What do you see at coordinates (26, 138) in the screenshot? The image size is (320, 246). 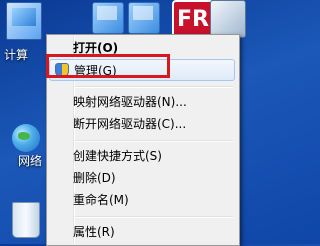 I see `network-globe-icon` at bounding box center [26, 138].